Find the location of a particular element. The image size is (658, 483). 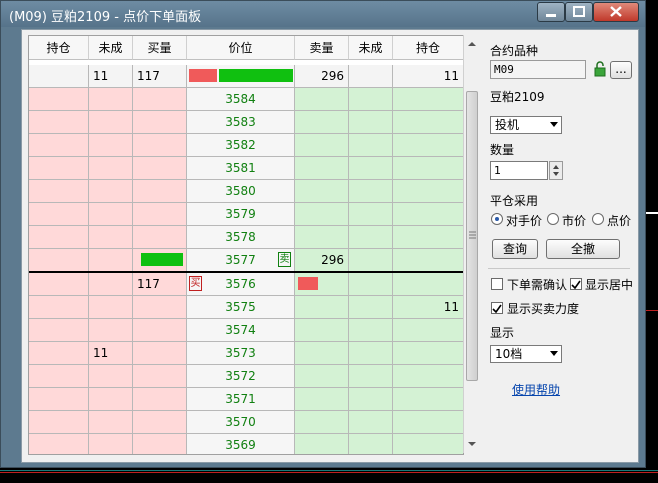

header-hold-buy: 持仓 is located at coordinates (59, 48).